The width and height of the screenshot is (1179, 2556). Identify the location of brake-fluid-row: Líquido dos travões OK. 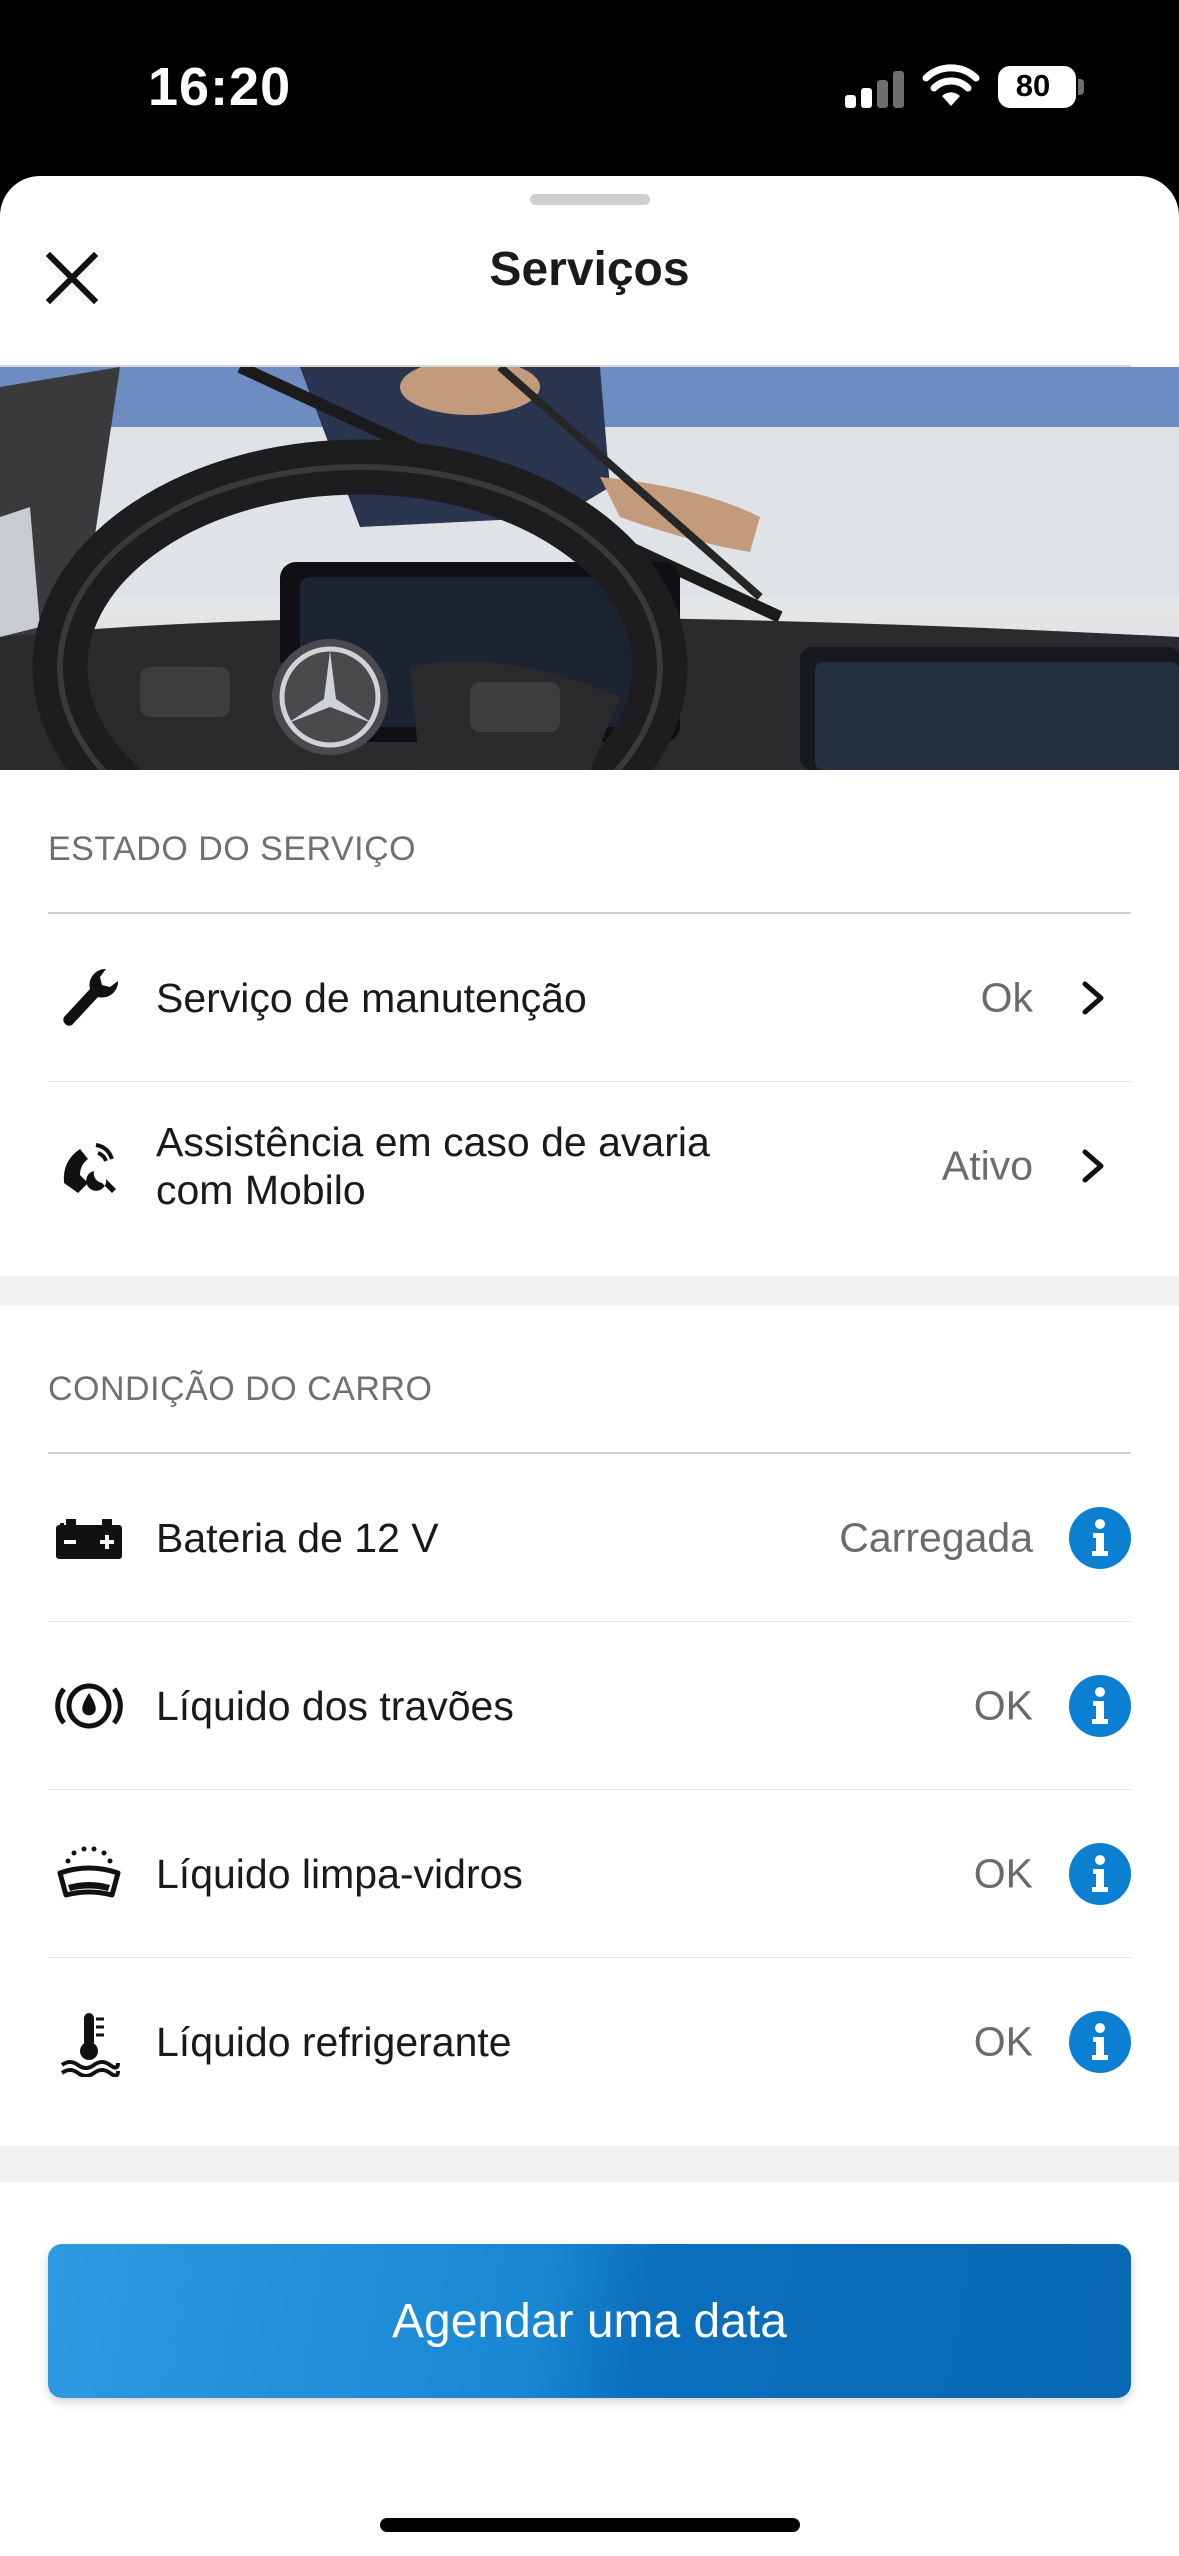
(589, 1706).